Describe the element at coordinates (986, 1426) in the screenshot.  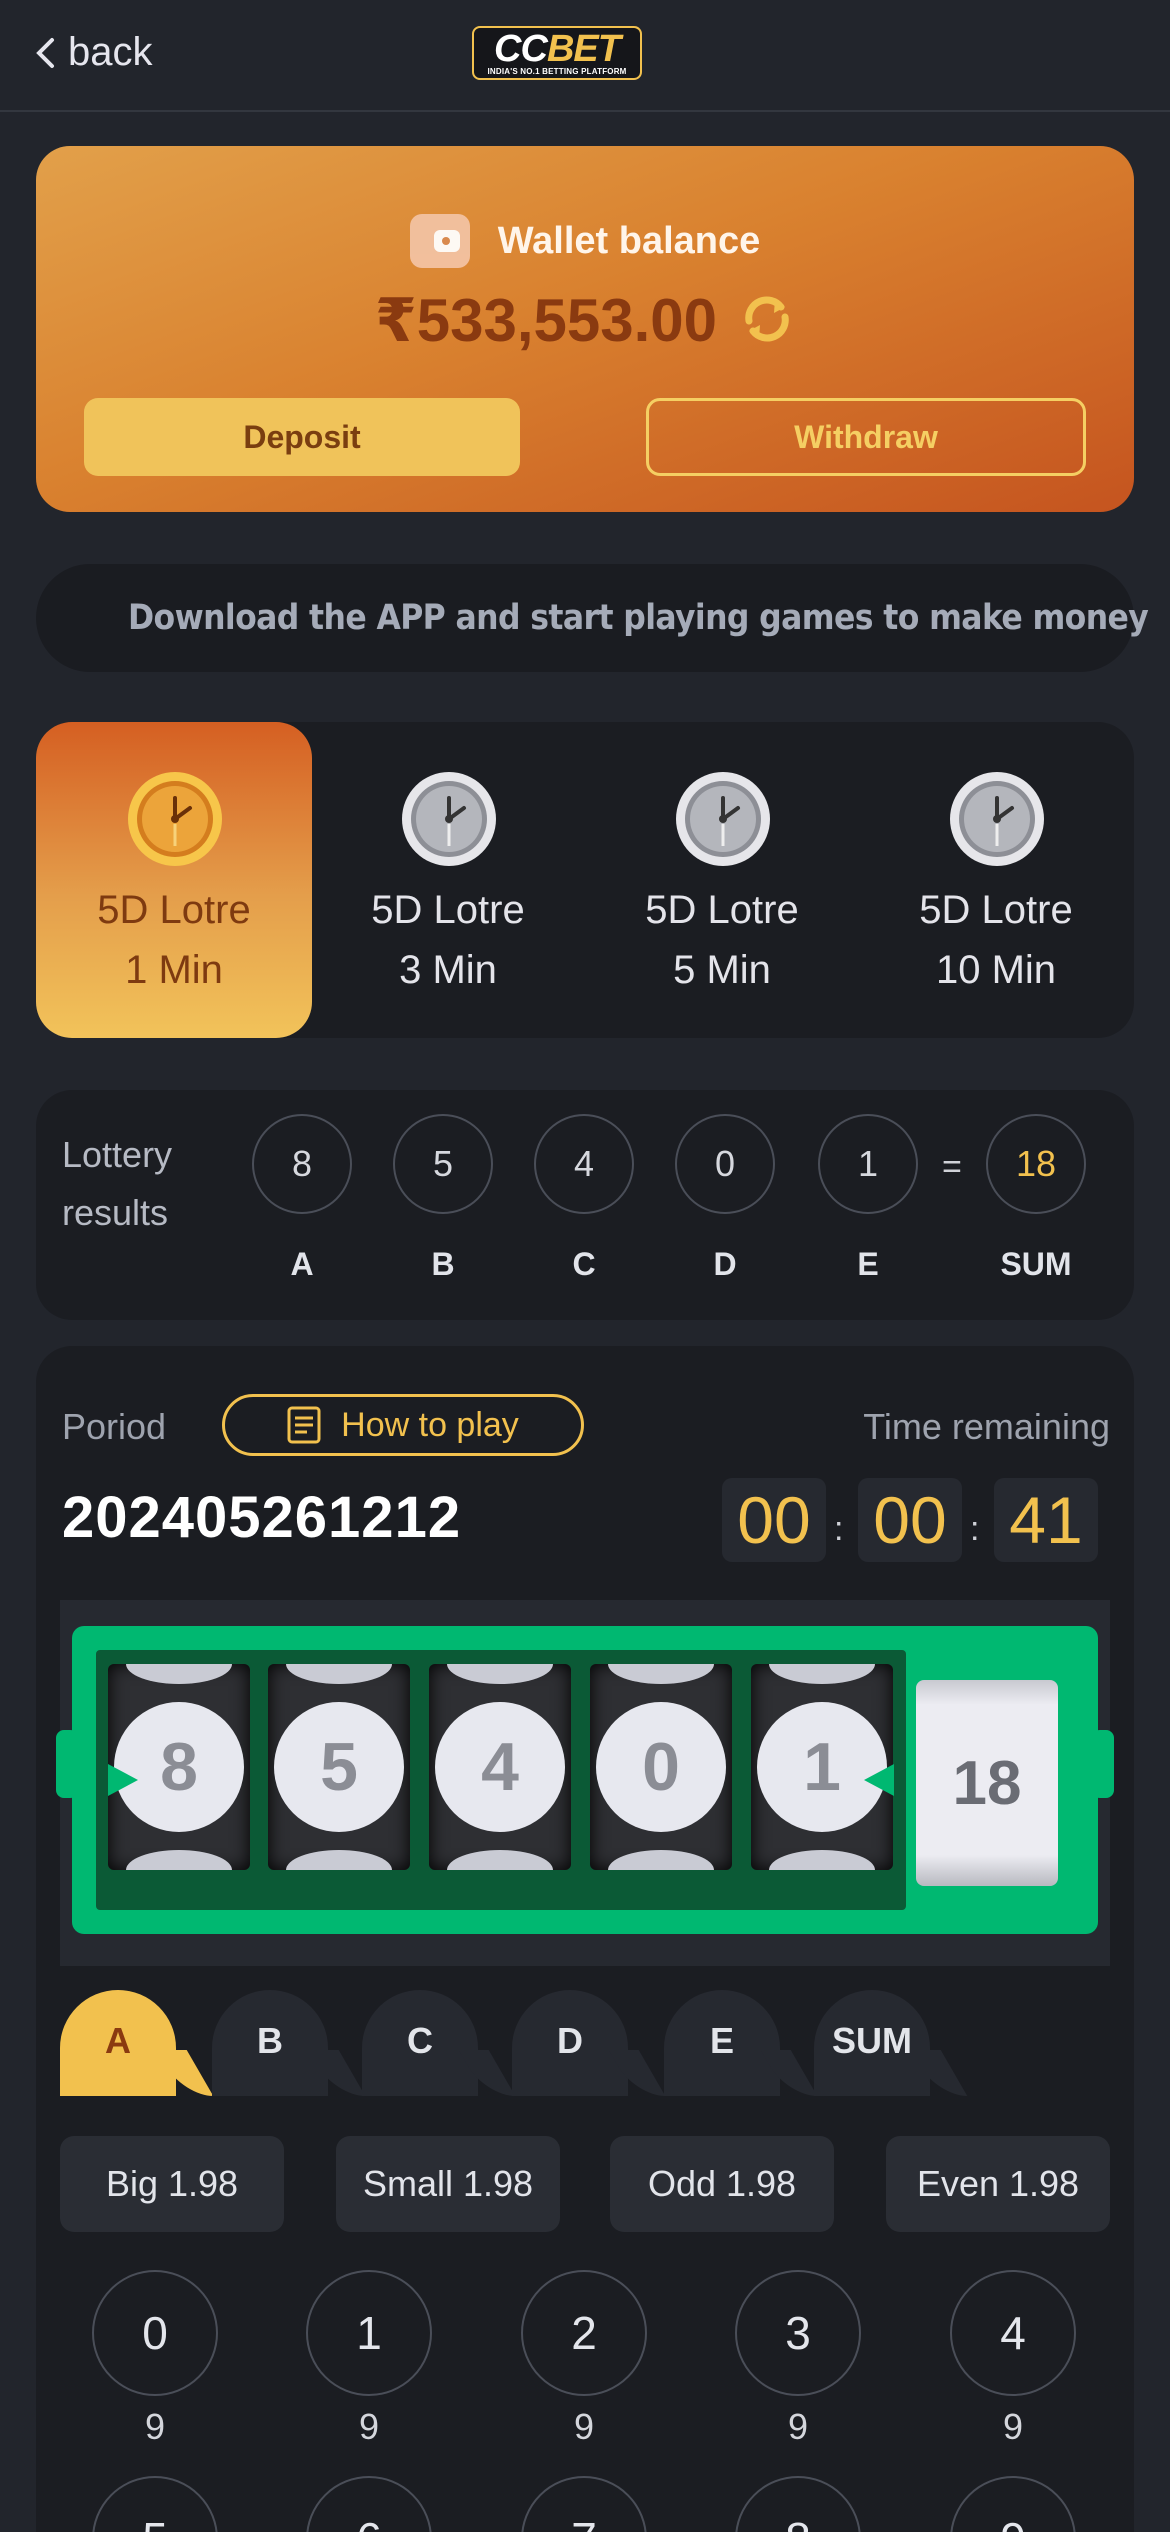
I see `time-remaining-label: Time remaining` at that location.